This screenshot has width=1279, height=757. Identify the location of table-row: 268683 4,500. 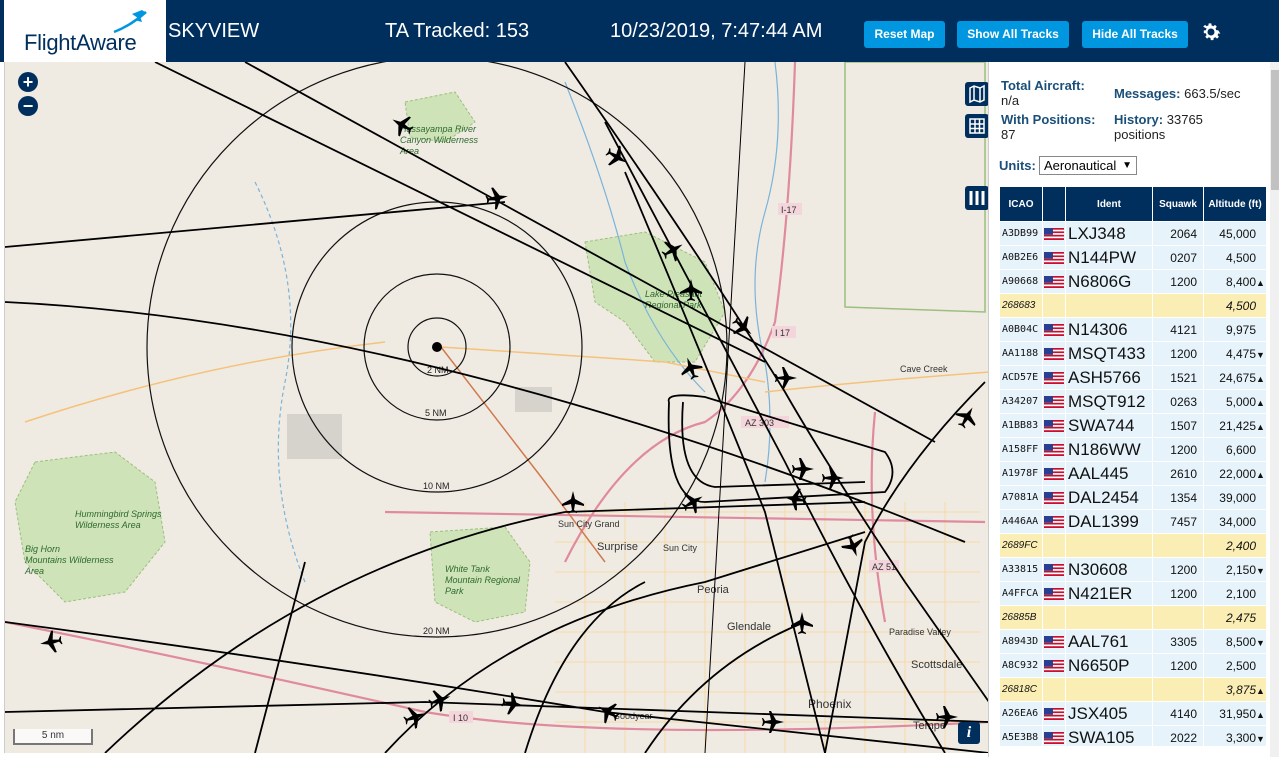
(1133, 305).